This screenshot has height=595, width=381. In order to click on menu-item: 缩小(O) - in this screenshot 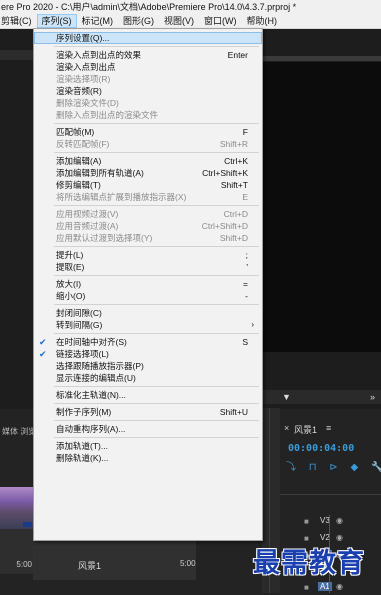, I will do `click(148, 296)`.